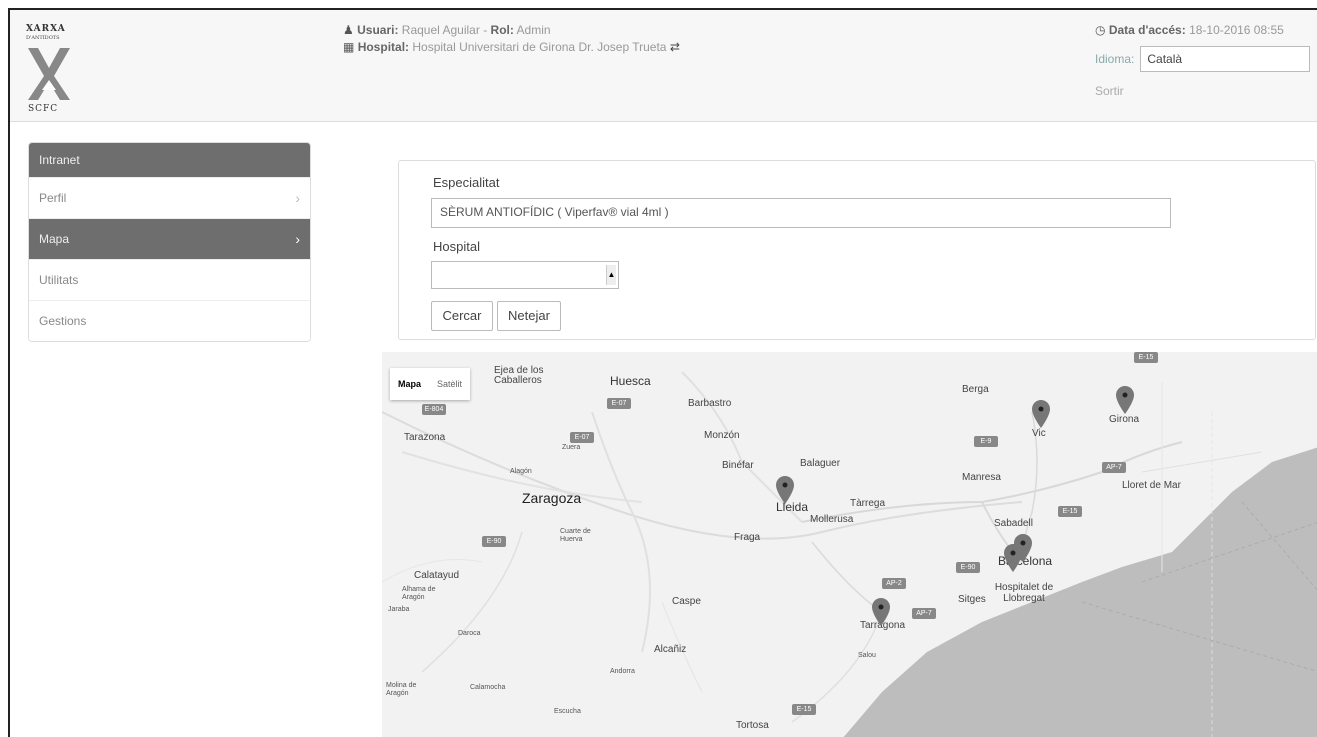 This screenshot has height=737, width=1317. What do you see at coordinates (981, 477) in the screenshot?
I see `map-label-manresa: Manresa` at bounding box center [981, 477].